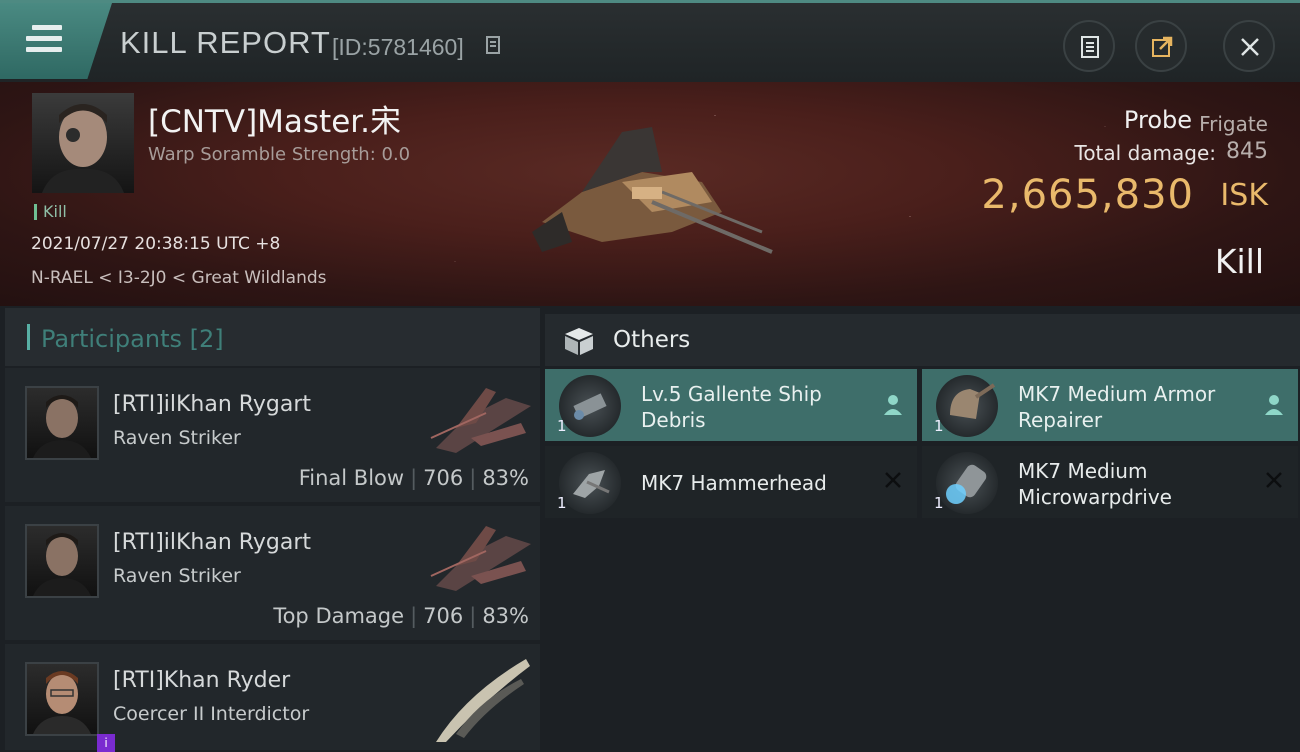 The image size is (1300, 752). Describe the element at coordinates (279, 154) in the screenshot. I see `warp-scramble-strength: Warp Soramble Strength: 0.0` at that location.